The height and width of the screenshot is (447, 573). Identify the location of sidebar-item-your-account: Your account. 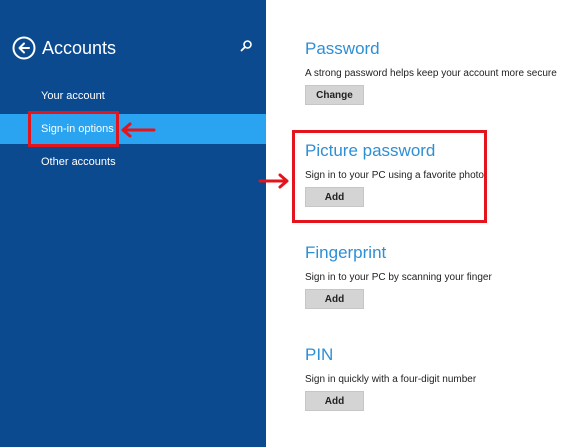
(133, 96).